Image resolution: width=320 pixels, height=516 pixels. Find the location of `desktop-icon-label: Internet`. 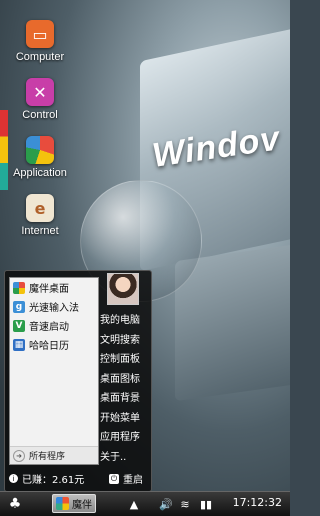

desktop-icon-label: Internet is located at coordinates (40, 231).